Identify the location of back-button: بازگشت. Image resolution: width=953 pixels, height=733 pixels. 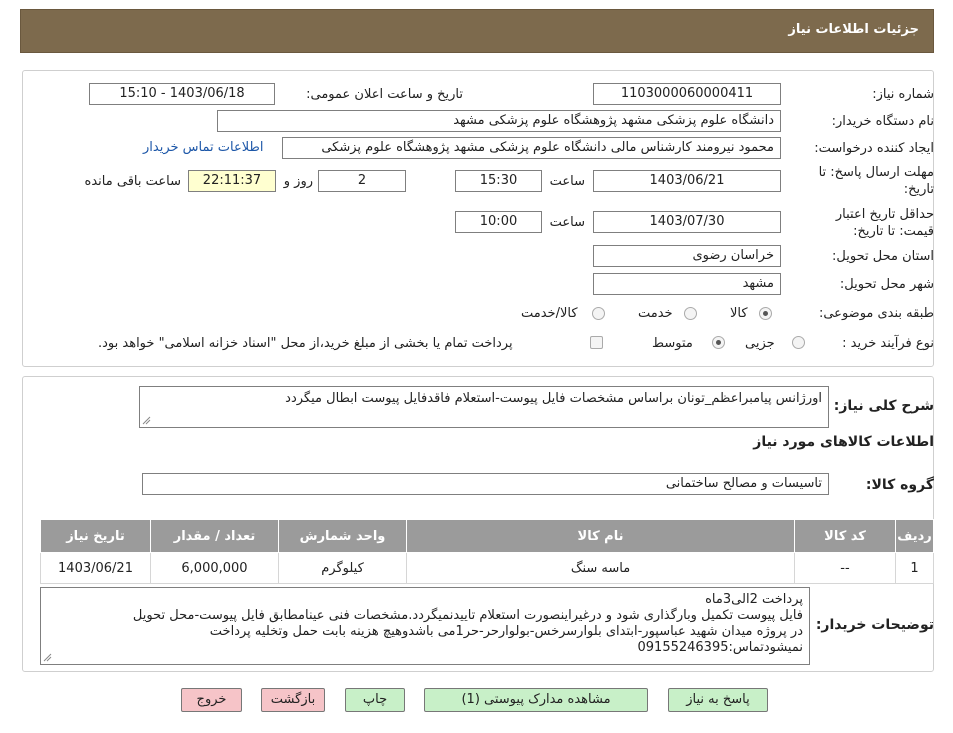
(293, 700).